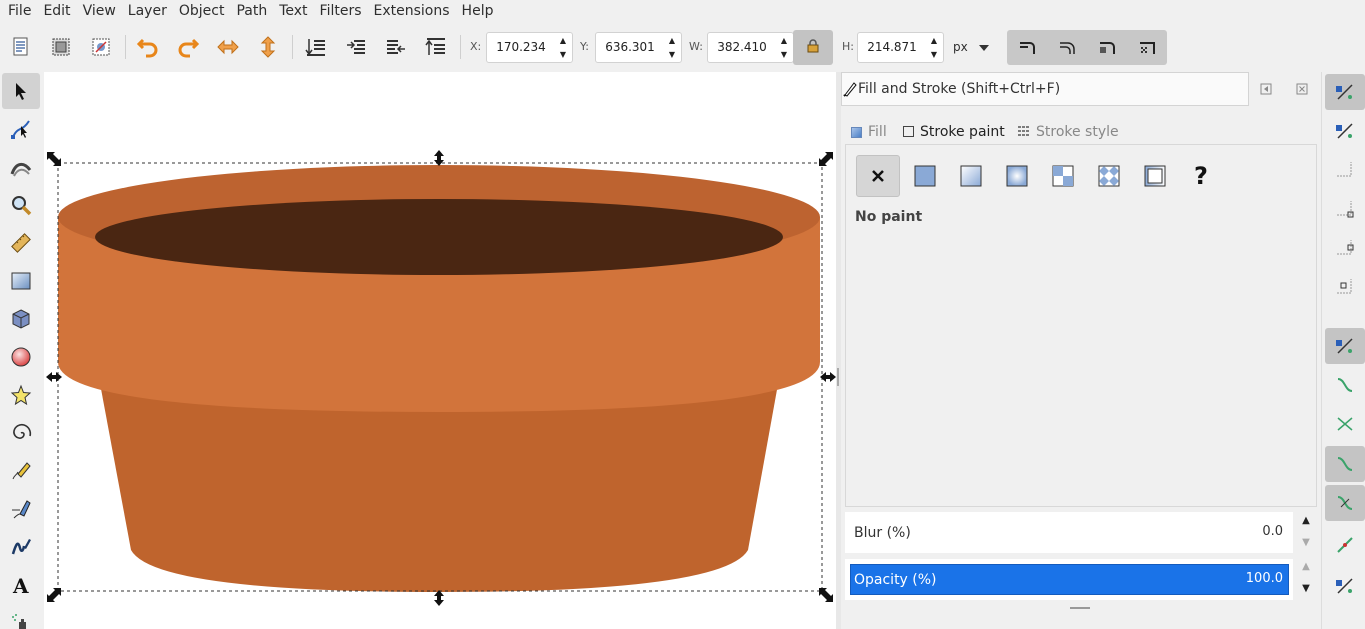 This screenshot has height=629, width=1365. Describe the element at coordinates (826, 595) in the screenshot. I see `handle-se` at that location.